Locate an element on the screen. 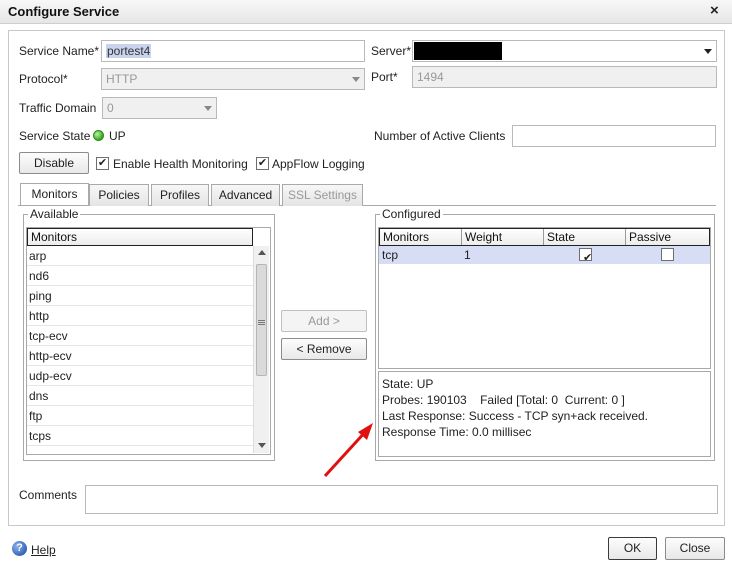 This screenshot has height=566, width=732. configured-table-header: Monitors Weight State Passive is located at coordinates (544, 237).